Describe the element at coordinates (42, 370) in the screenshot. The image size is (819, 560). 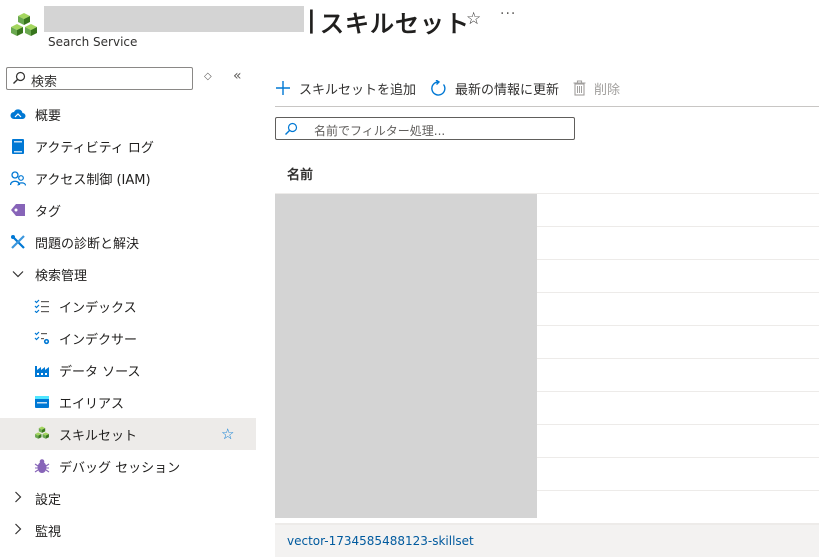
I see `factory-icon` at that location.